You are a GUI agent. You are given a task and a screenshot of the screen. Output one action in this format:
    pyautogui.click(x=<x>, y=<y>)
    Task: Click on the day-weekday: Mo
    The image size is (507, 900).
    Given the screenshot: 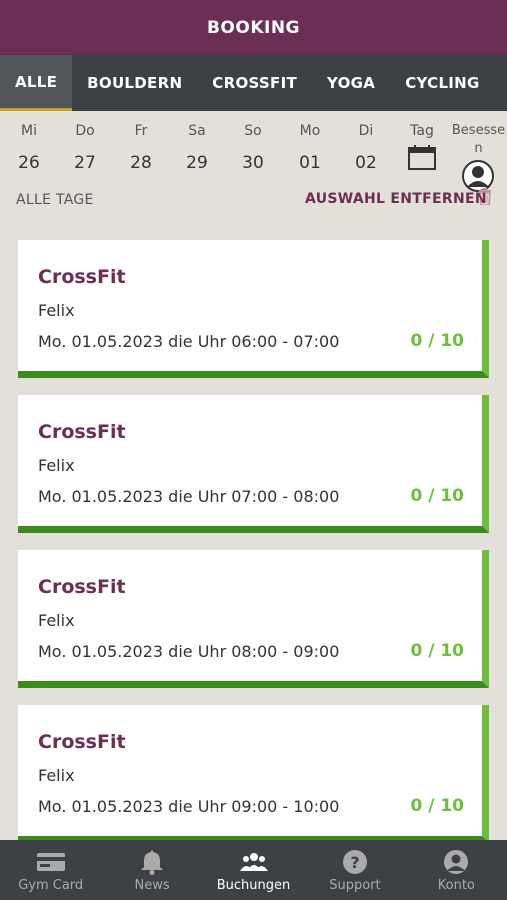 What is the action you would take?
    pyautogui.click(x=310, y=131)
    